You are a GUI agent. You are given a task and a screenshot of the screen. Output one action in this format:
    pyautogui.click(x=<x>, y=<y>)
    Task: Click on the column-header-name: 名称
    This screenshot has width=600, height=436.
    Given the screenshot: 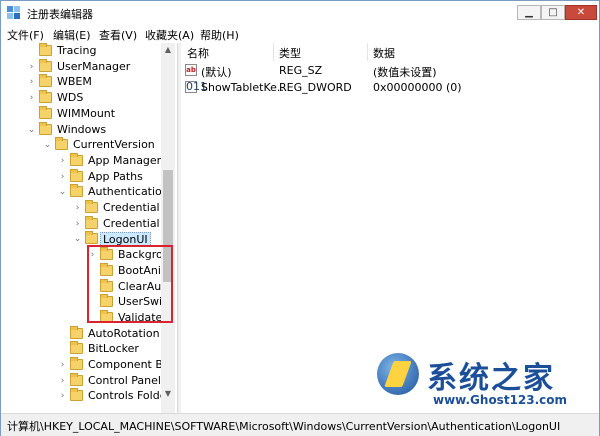 What is the action you would take?
    pyautogui.click(x=198, y=53)
    